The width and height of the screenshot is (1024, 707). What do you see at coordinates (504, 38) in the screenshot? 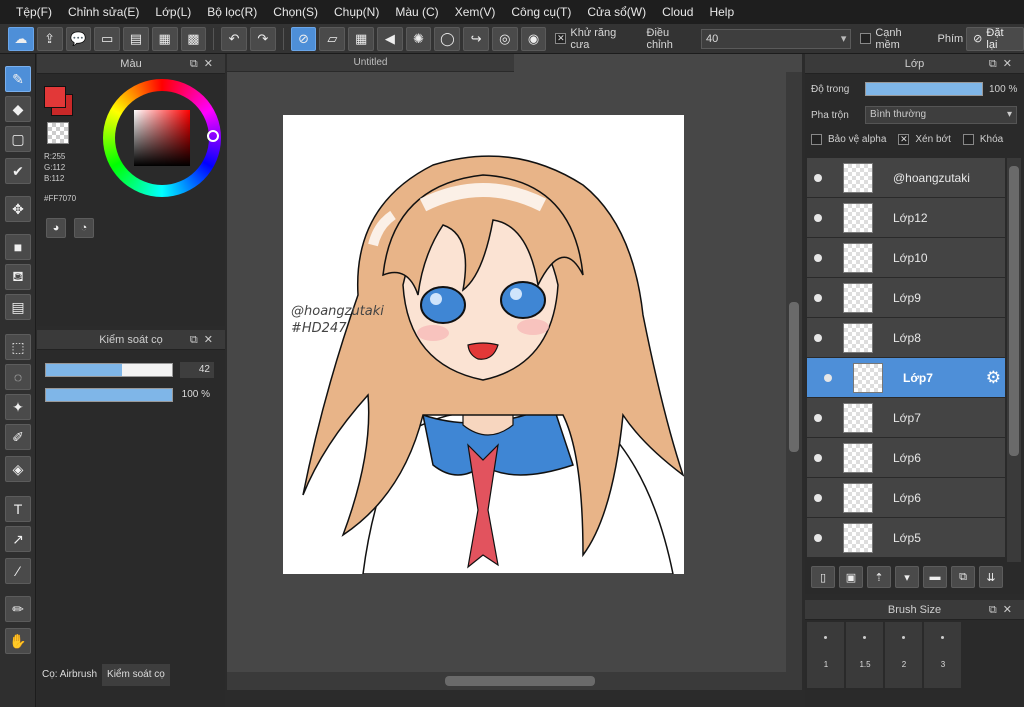
I see `ellipse-snap-icon: ◎` at bounding box center [504, 38].